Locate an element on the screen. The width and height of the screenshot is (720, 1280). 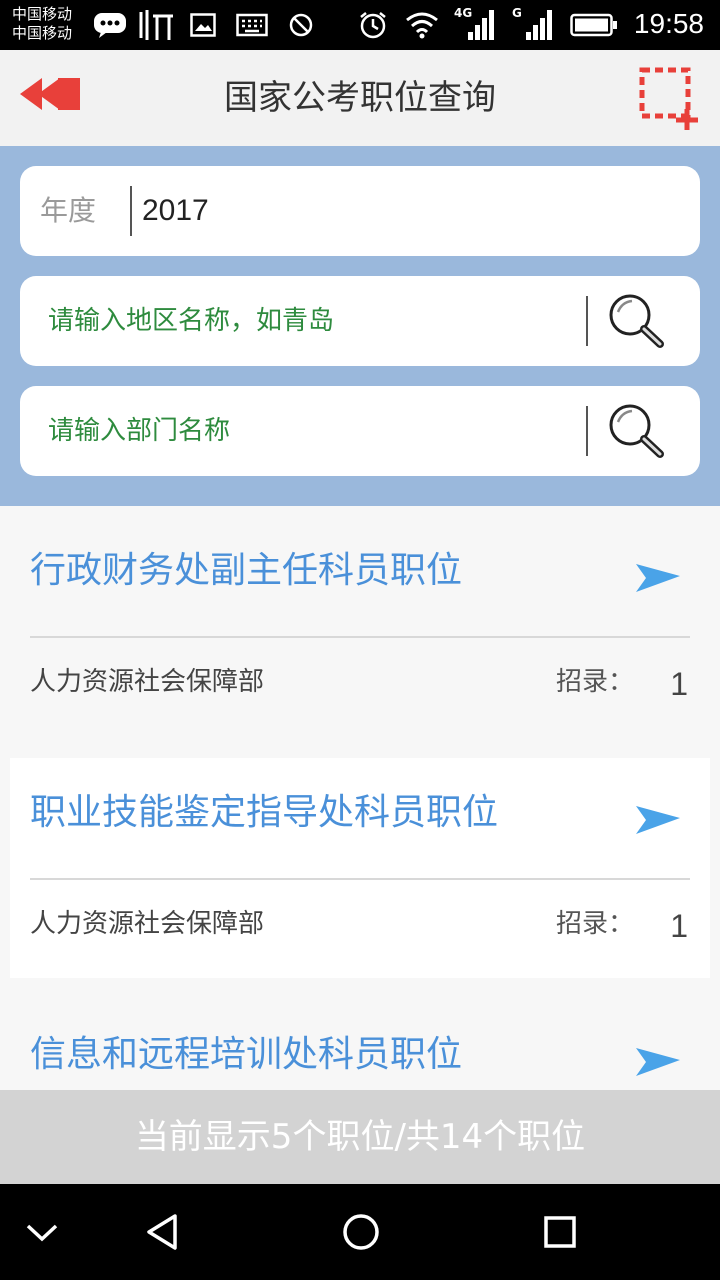
recents-icon is located at coordinates (560, 1232).